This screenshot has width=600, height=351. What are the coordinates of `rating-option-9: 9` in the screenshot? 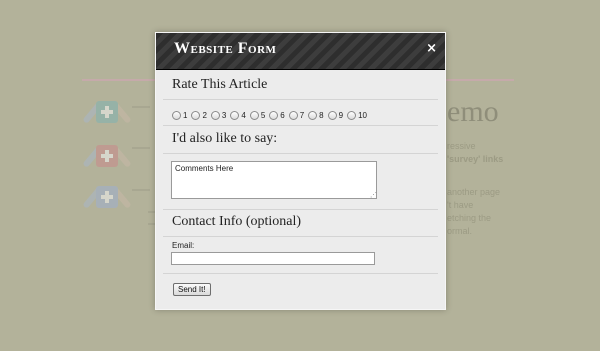 It's located at (335, 115).